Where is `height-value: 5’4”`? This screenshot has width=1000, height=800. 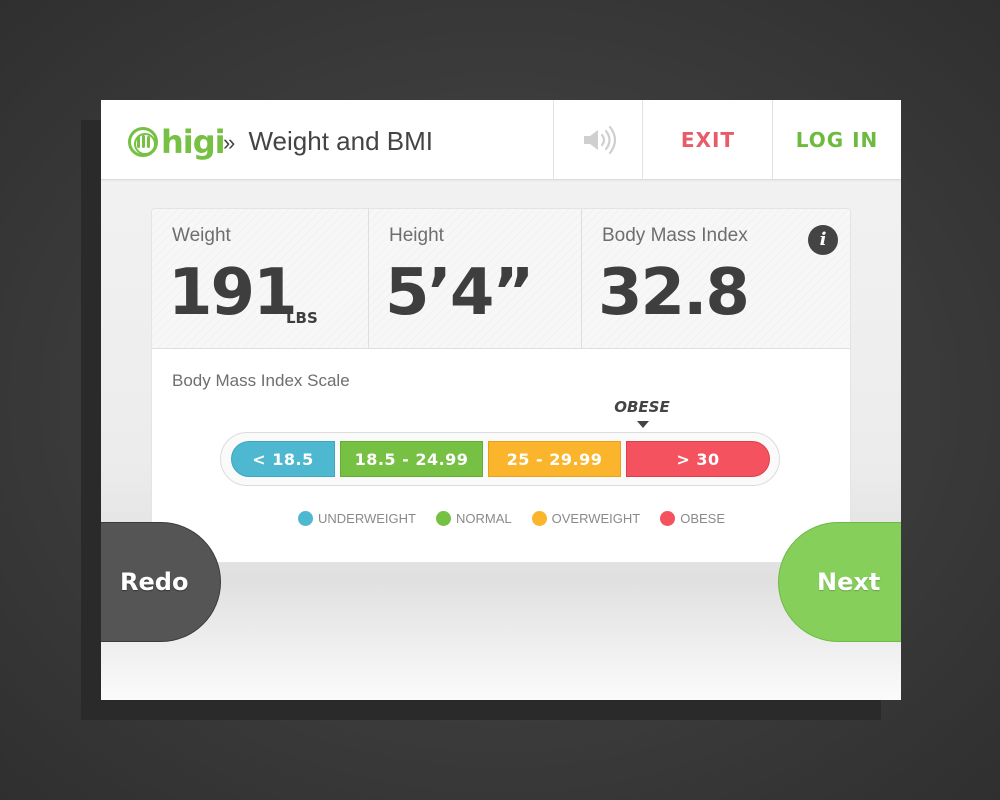 height-value: 5’4” is located at coordinates (459, 293).